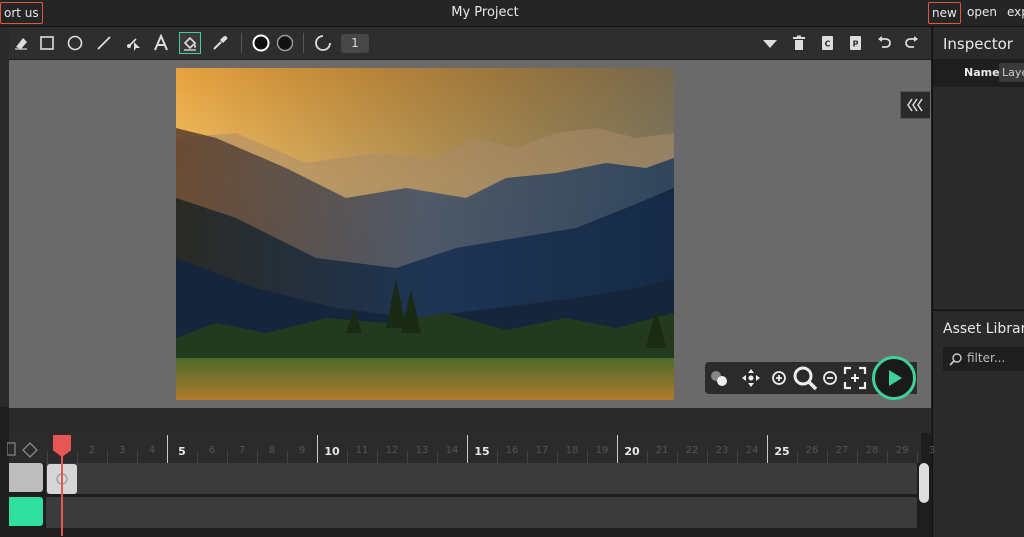  What do you see at coordinates (452, 450) in the screenshot?
I see `frame-number: 14` at bounding box center [452, 450].